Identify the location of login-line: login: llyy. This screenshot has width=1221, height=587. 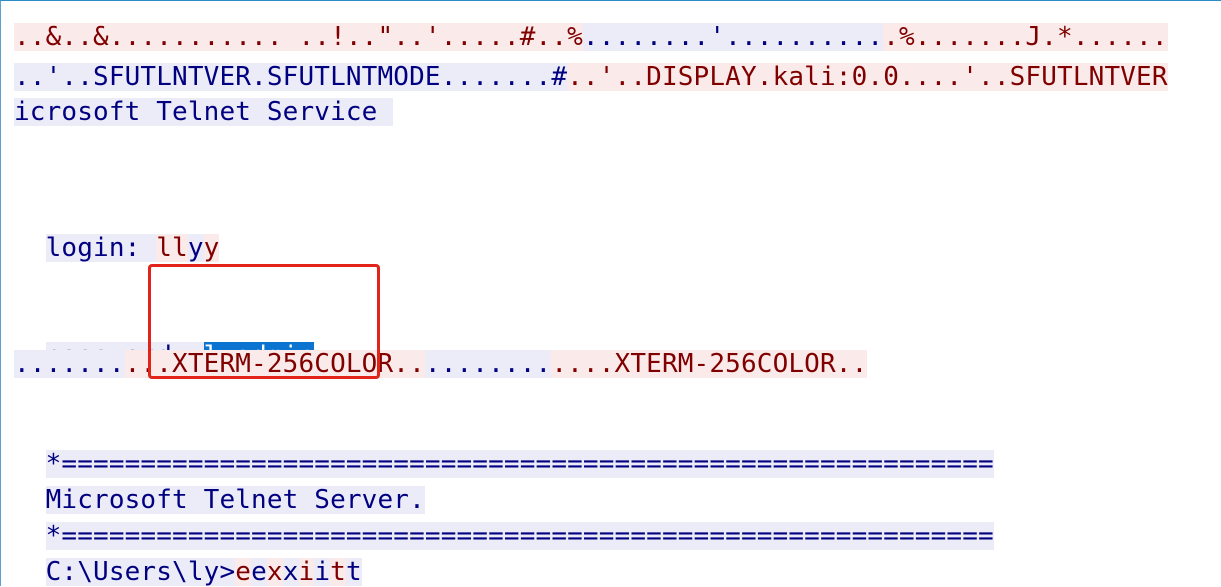
(117, 234).